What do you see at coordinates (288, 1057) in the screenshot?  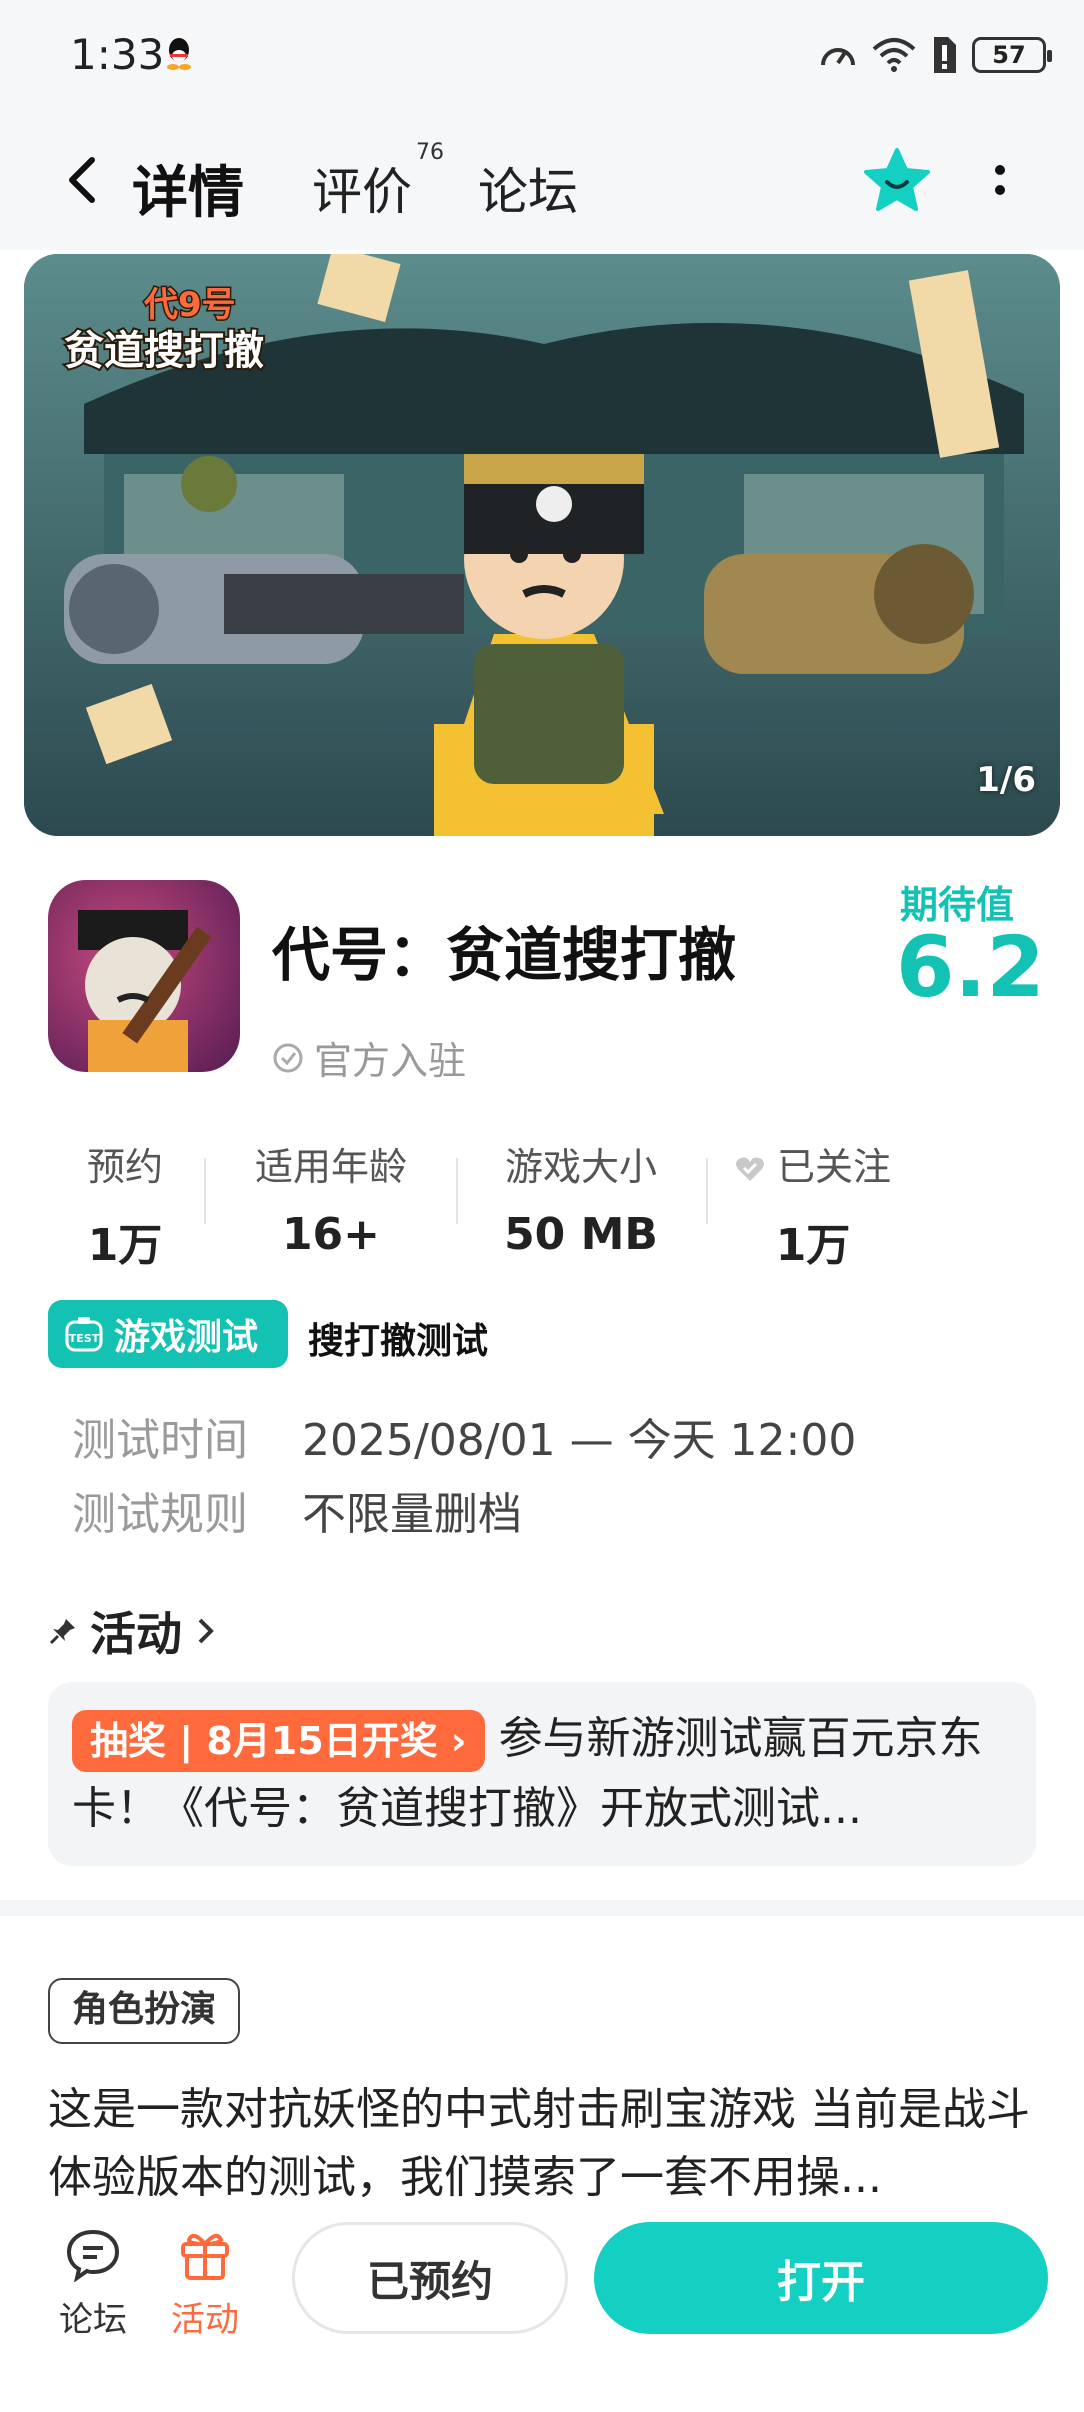 I see `verified-icon` at bounding box center [288, 1057].